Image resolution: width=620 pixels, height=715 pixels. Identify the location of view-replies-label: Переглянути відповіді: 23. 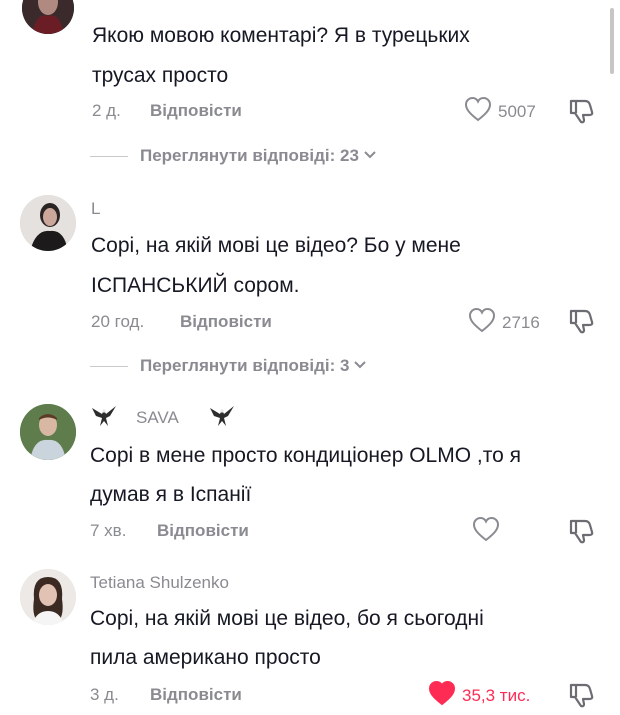
(249, 155).